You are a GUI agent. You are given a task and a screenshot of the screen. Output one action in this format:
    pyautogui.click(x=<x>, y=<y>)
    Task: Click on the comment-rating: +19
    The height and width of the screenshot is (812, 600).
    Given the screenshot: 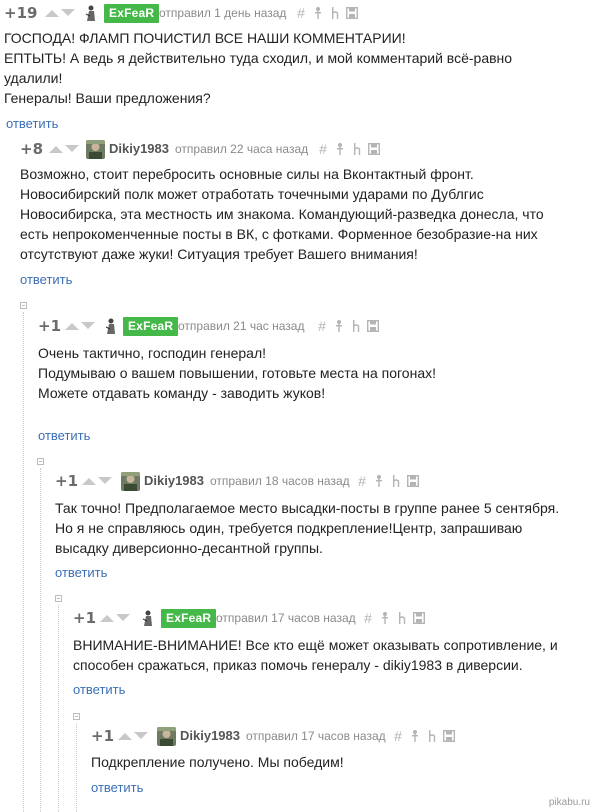 What is the action you would take?
    pyautogui.click(x=21, y=13)
    